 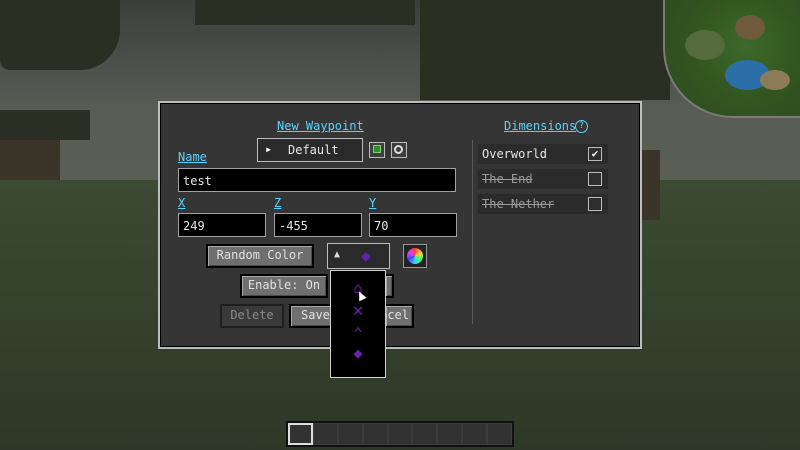 I want to click on dialog-title: New Waypoint, so click(x=320, y=126).